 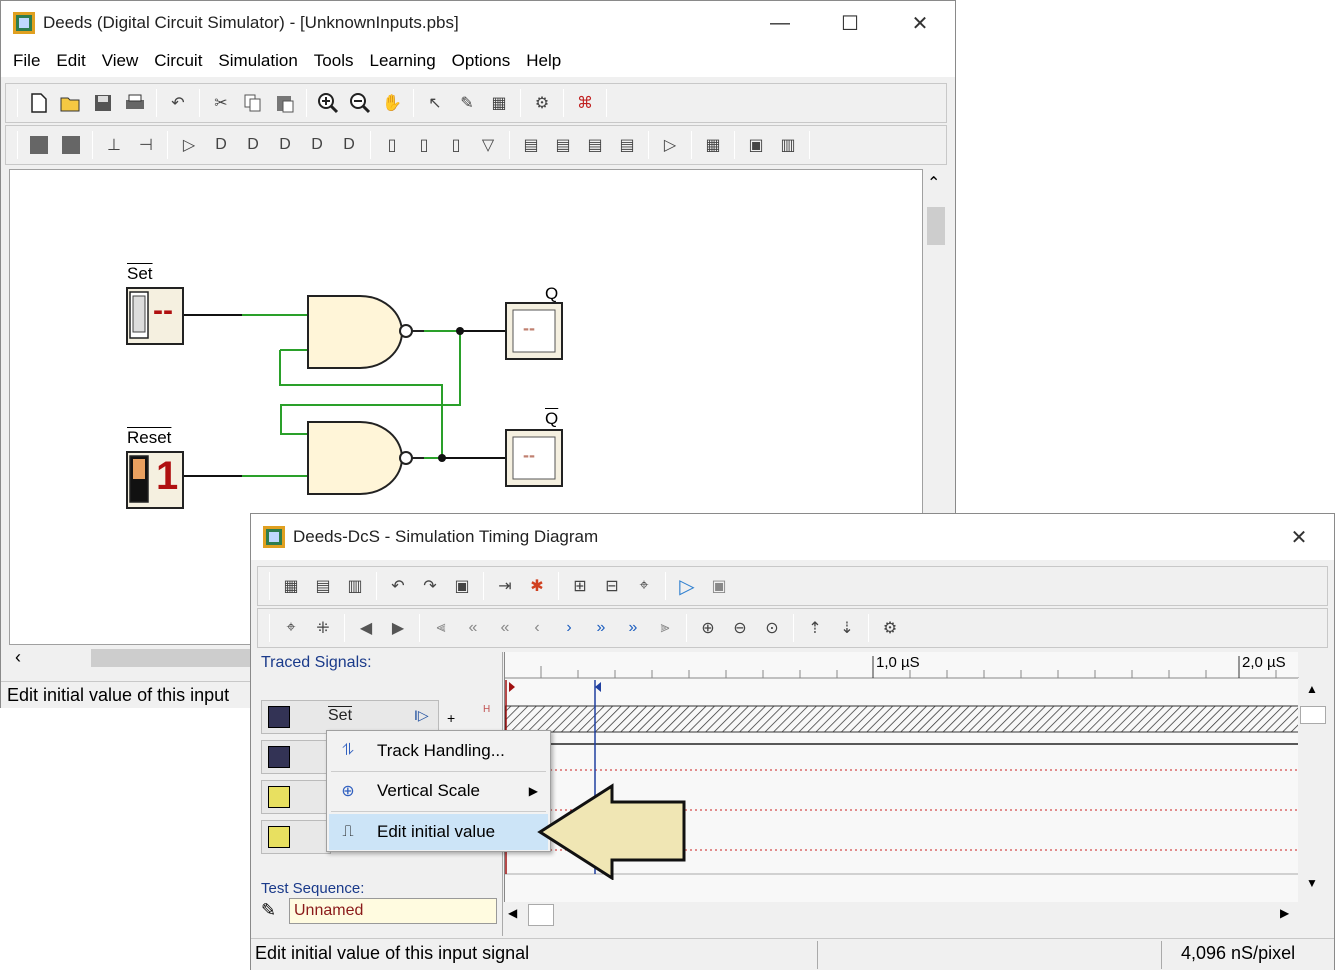 What do you see at coordinates (543, 61) in the screenshot?
I see `menu-help: Help` at bounding box center [543, 61].